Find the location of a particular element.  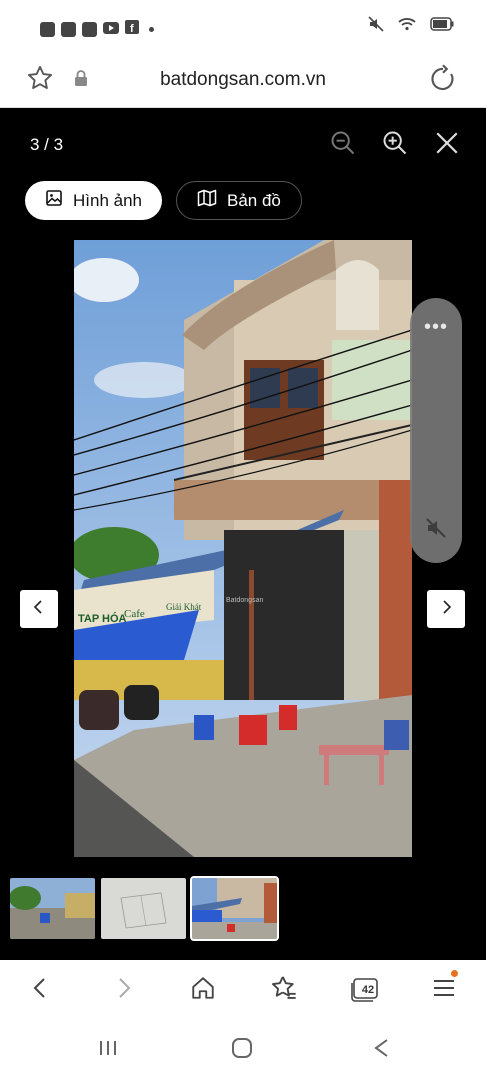

close-icon is located at coordinates (447, 143).